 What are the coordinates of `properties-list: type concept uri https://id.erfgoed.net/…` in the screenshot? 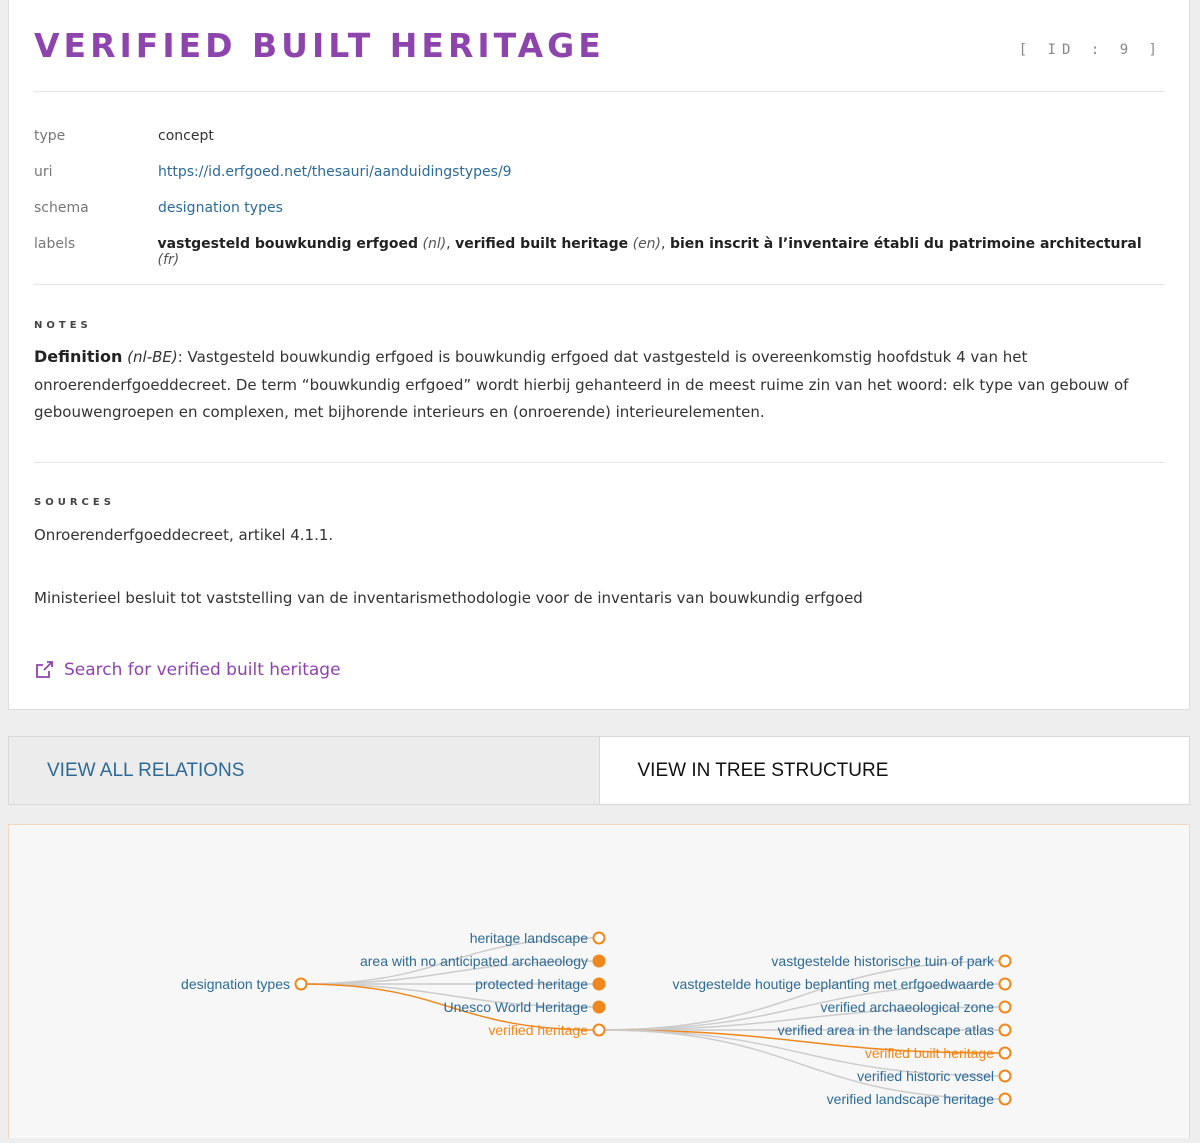 It's located at (599, 200).